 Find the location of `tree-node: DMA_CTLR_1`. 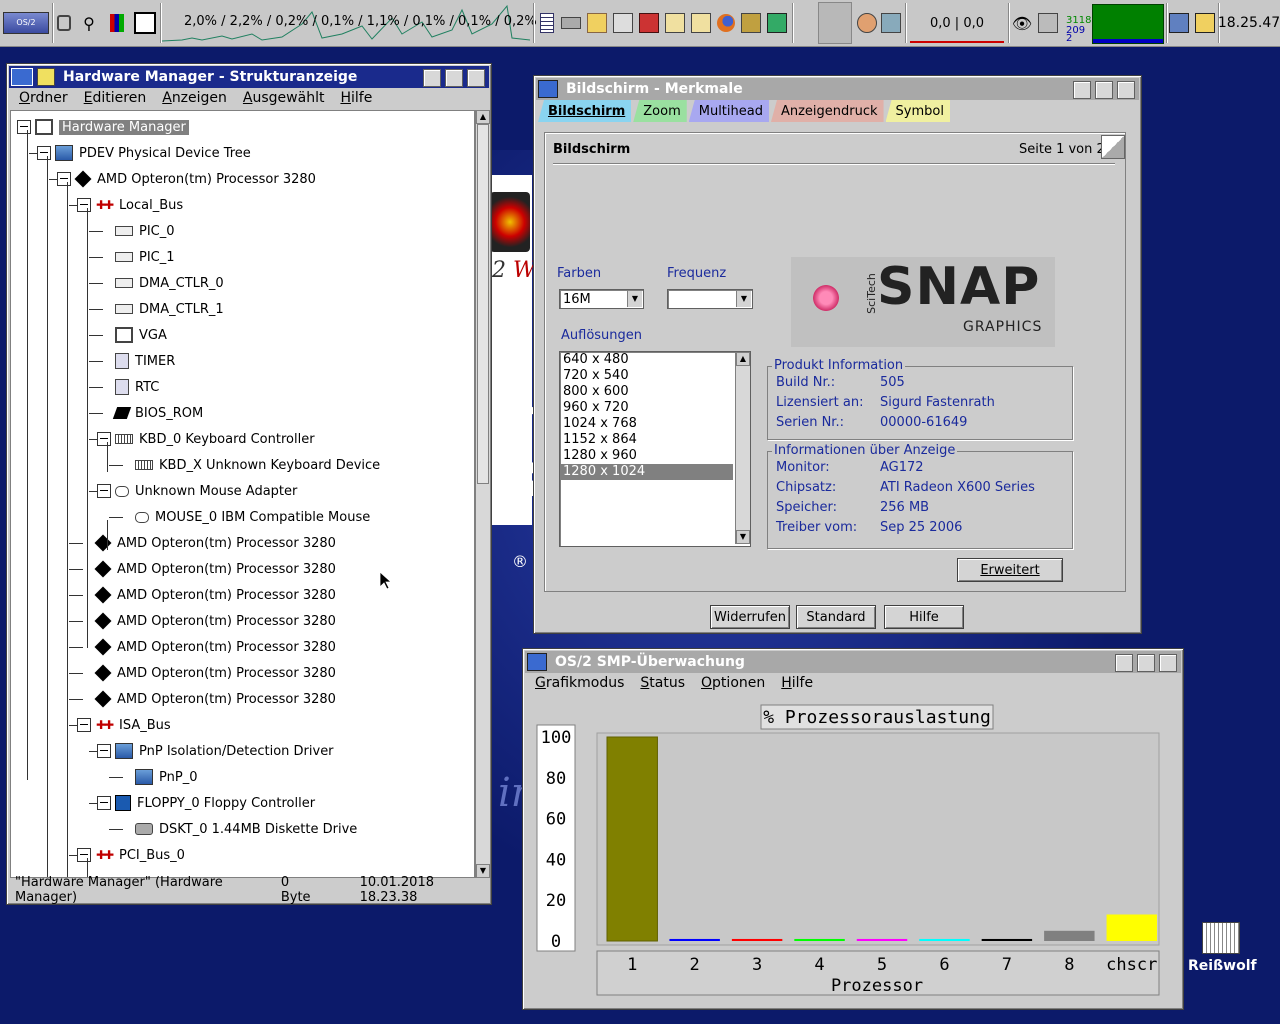

tree-node: DMA_CTLR_1 is located at coordinates (160, 309).